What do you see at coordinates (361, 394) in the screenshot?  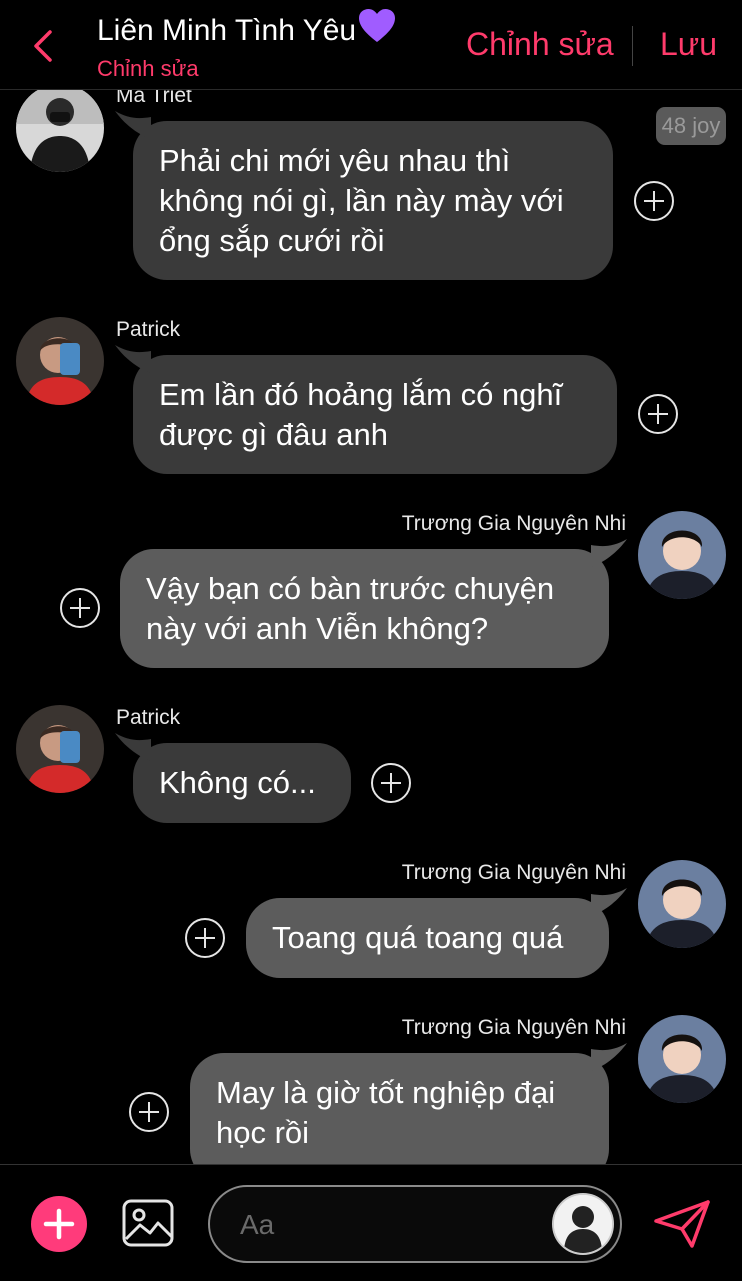 I see `message-text: Em lần đó hoảng lắm có nghĩ` at bounding box center [361, 394].